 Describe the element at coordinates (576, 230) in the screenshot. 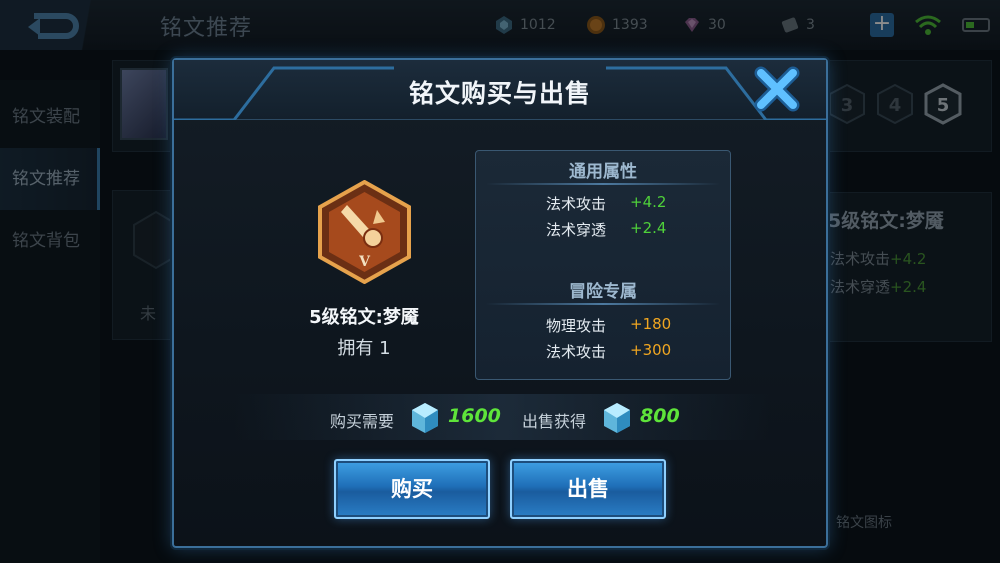

I see `attribute-name: 法术穿透` at that location.